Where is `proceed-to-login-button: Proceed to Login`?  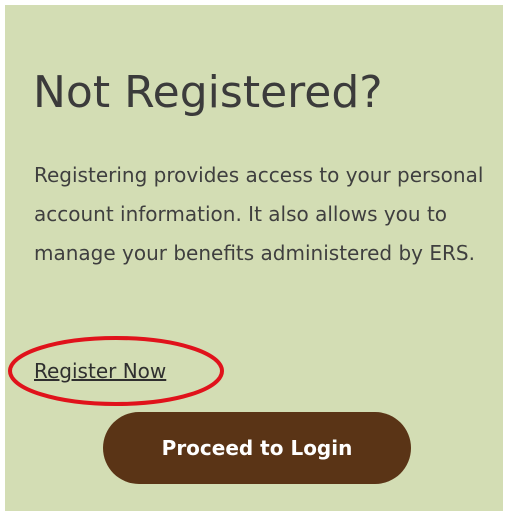
proceed-to-login-button: Proceed to Login is located at coordinates (257, 448).